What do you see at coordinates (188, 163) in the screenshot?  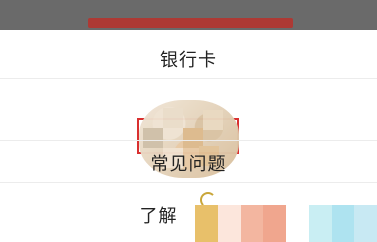 I see `option-faq: 常见问题` at bounding box center [188, 163].